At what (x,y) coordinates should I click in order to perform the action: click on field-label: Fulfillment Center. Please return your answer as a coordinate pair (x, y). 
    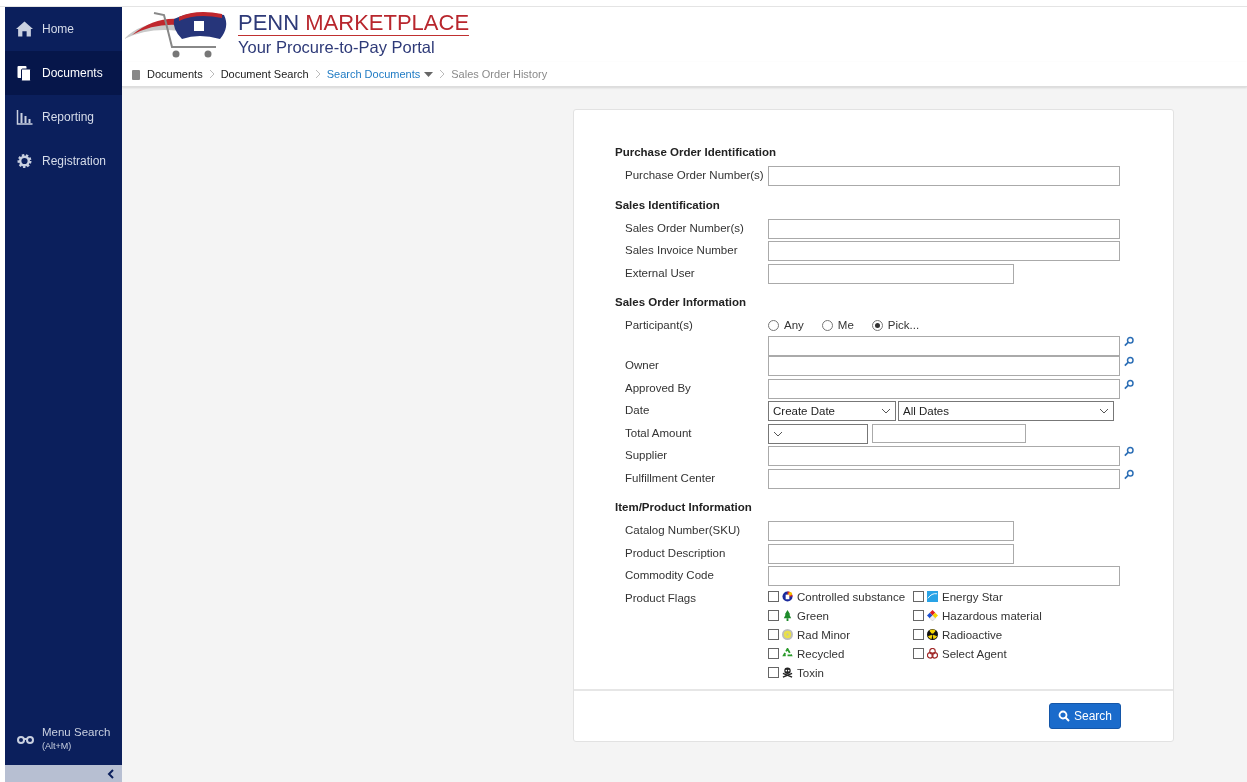
    Looking at the image, I should click on (670, 477).